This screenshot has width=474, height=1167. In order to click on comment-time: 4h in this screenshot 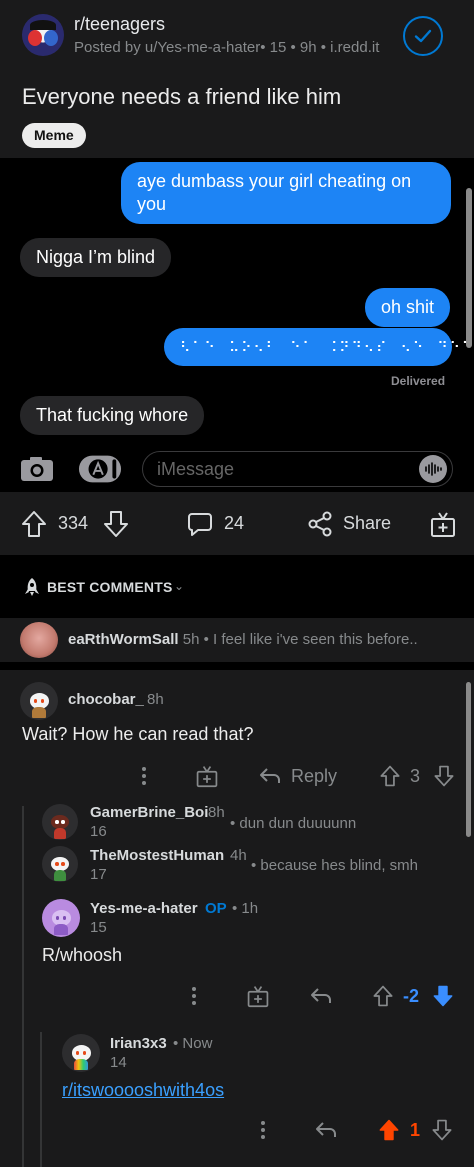, I will do `click(238, 855)`.